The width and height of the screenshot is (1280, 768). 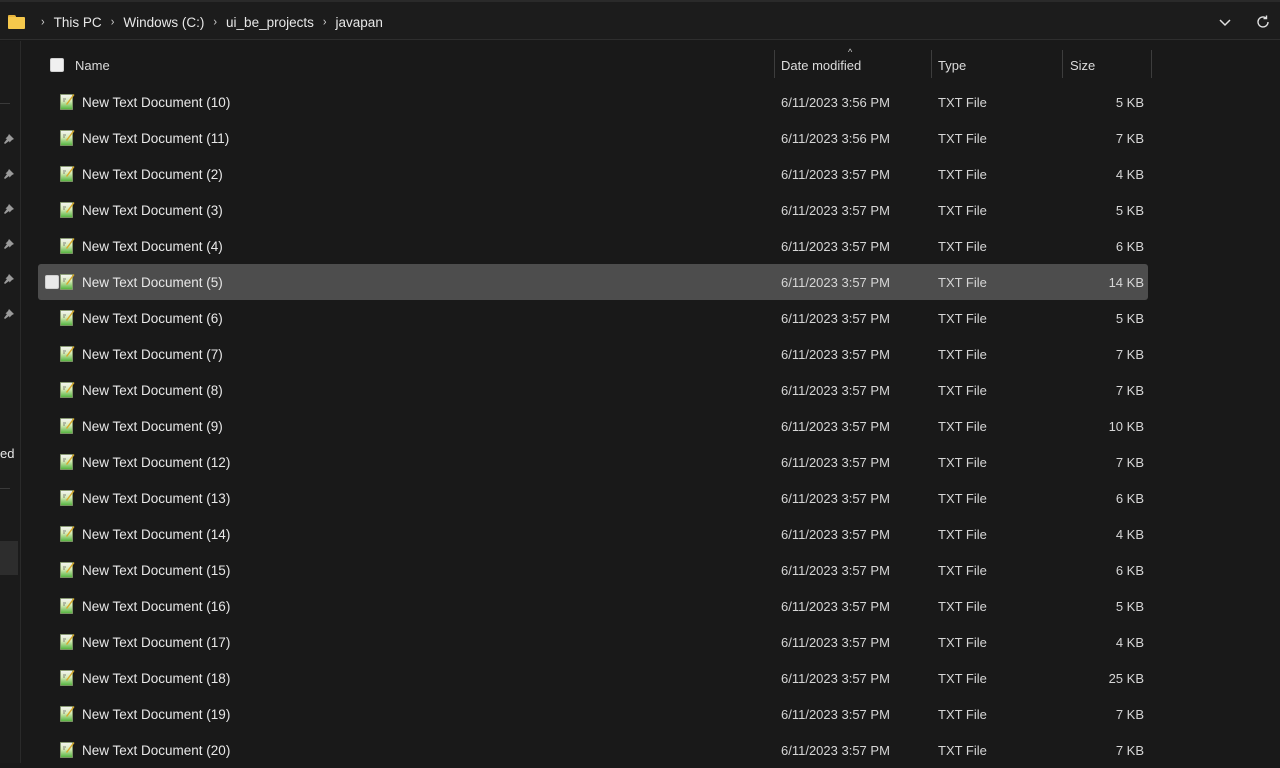 I want to click on navigation-pane: ed, so click(x=10, y=402).